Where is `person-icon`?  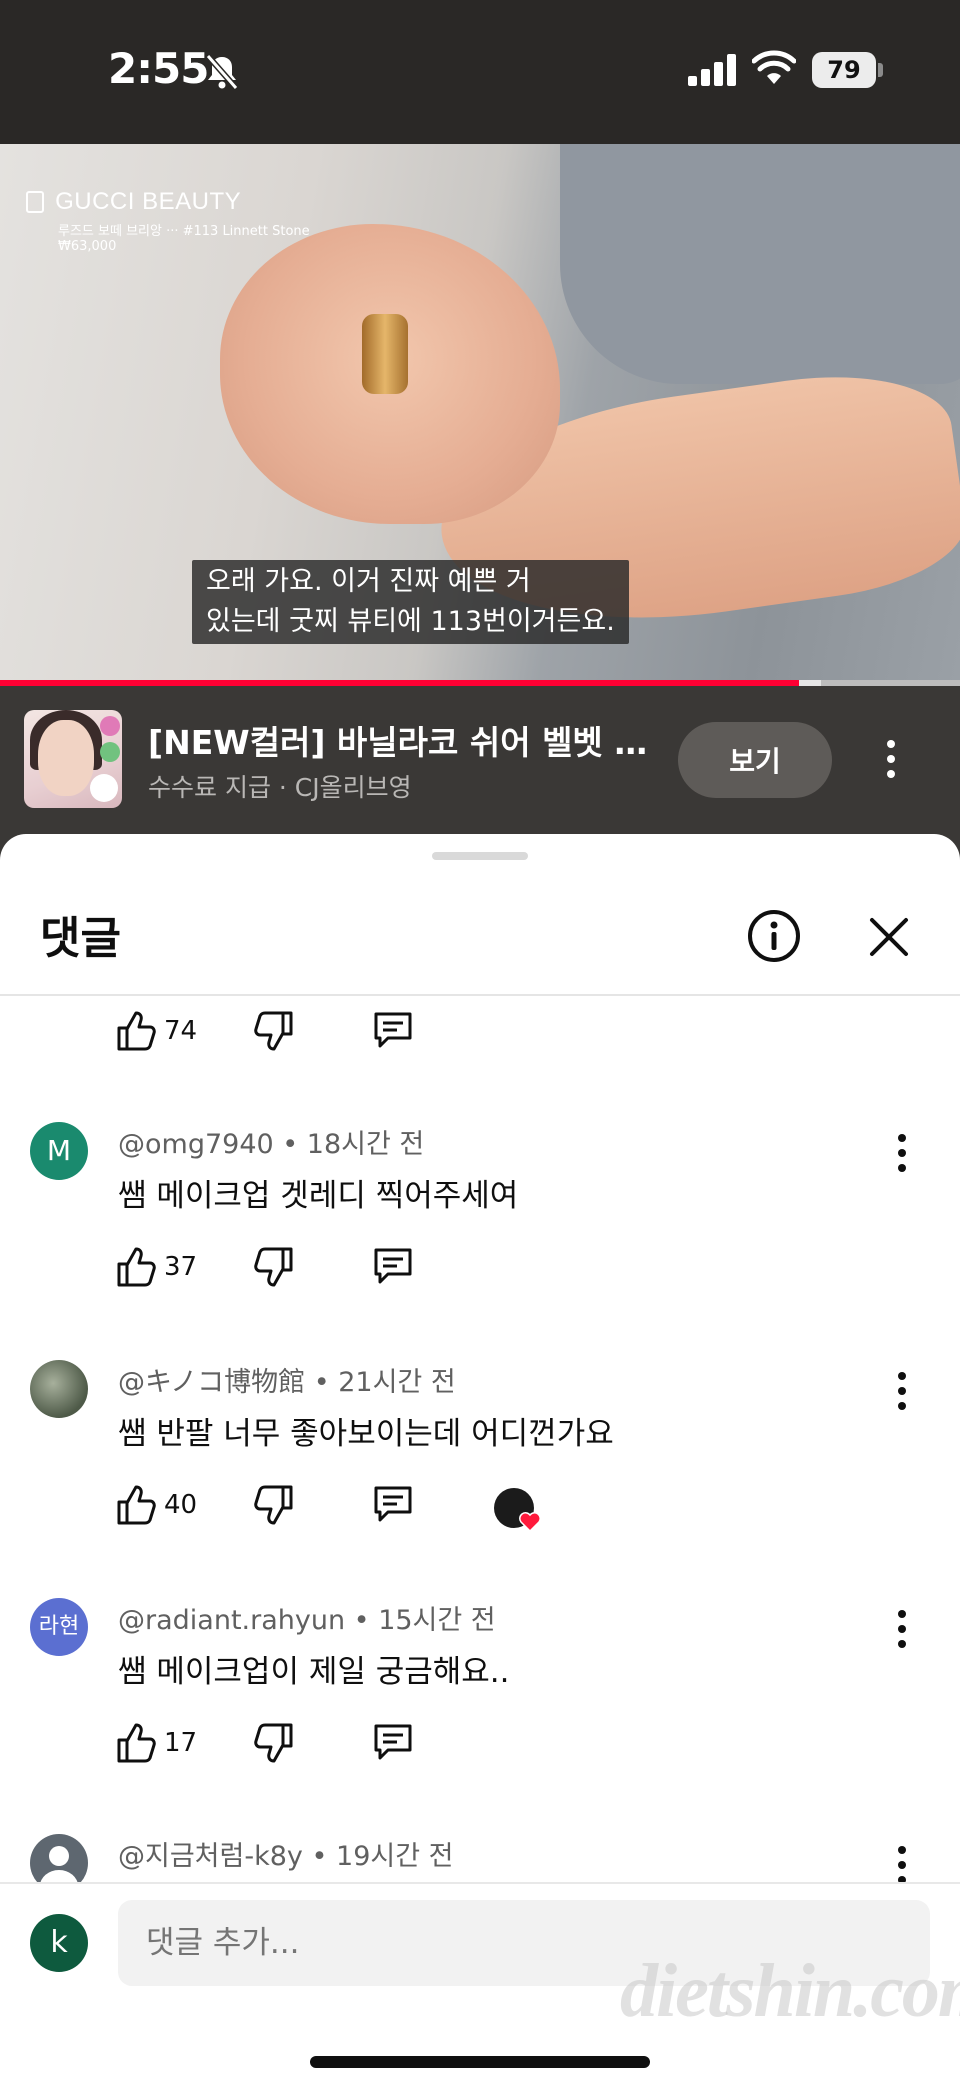
person-icon is located at coordinates (59, 1864).